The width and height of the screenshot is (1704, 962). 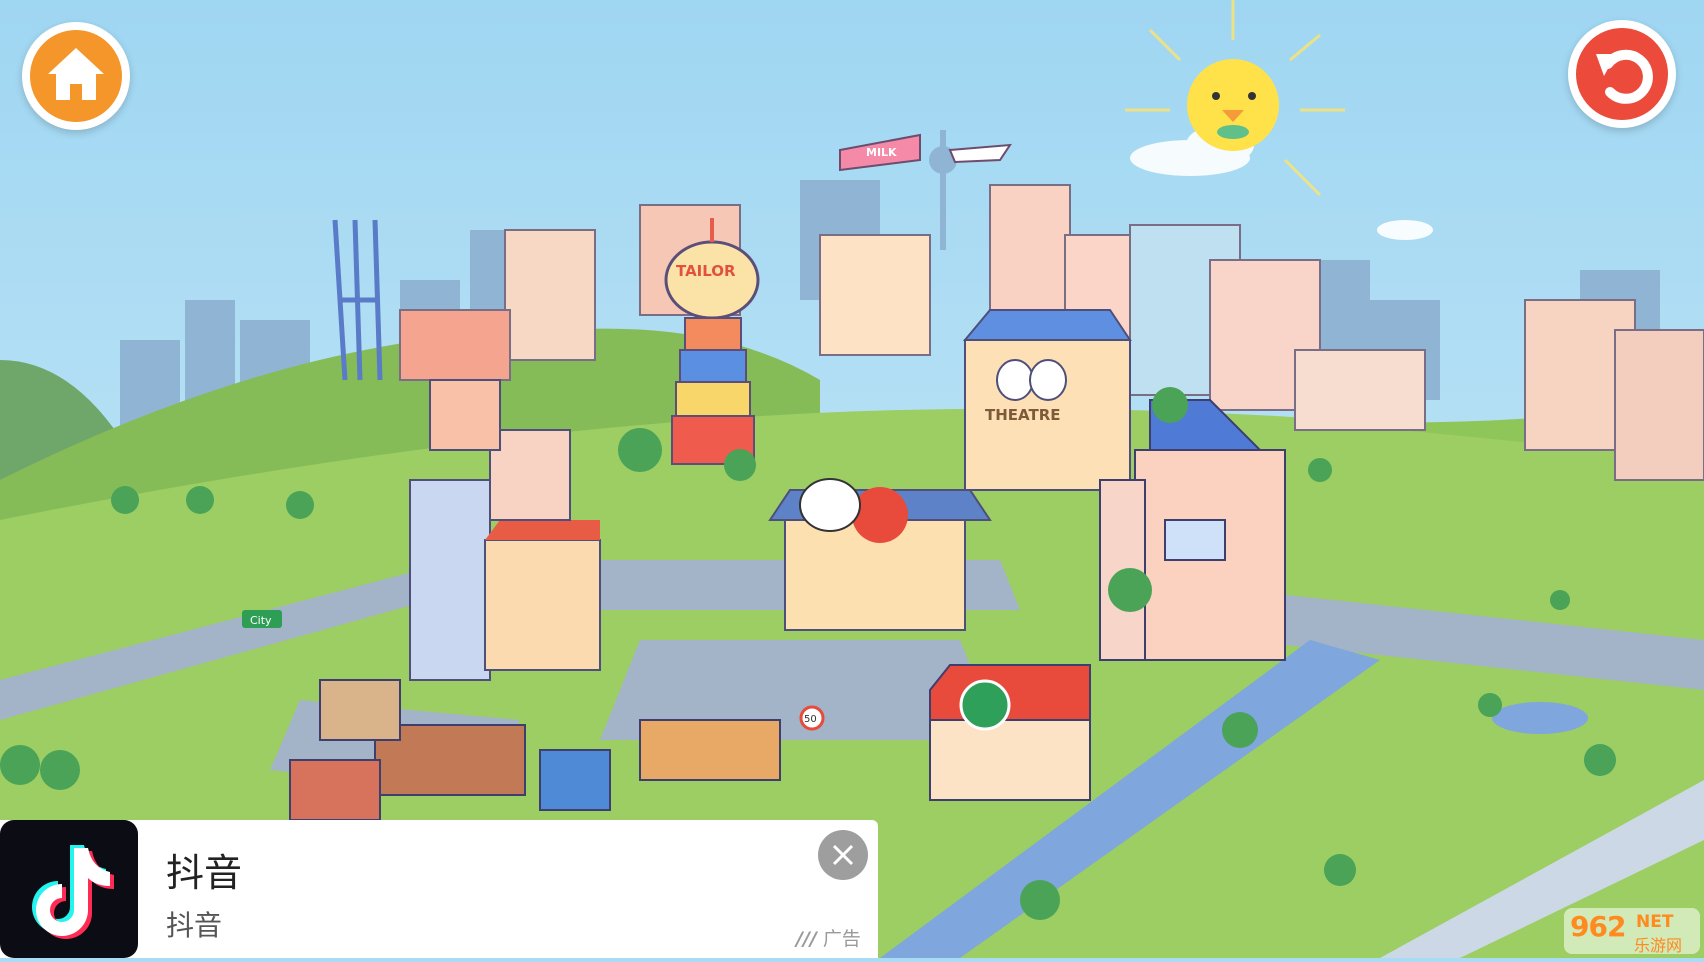 I want to click on city-sign: City, so click(x=262, y=619).